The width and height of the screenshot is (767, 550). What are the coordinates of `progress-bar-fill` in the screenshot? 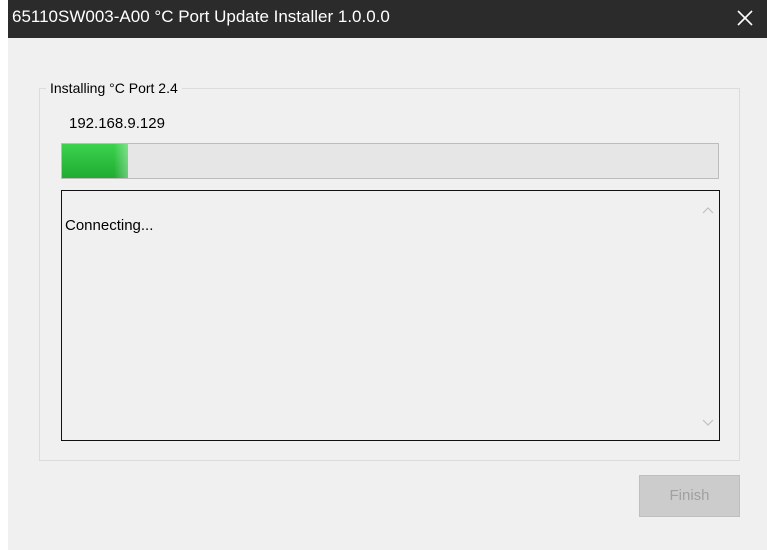 It's located at (95, 161).